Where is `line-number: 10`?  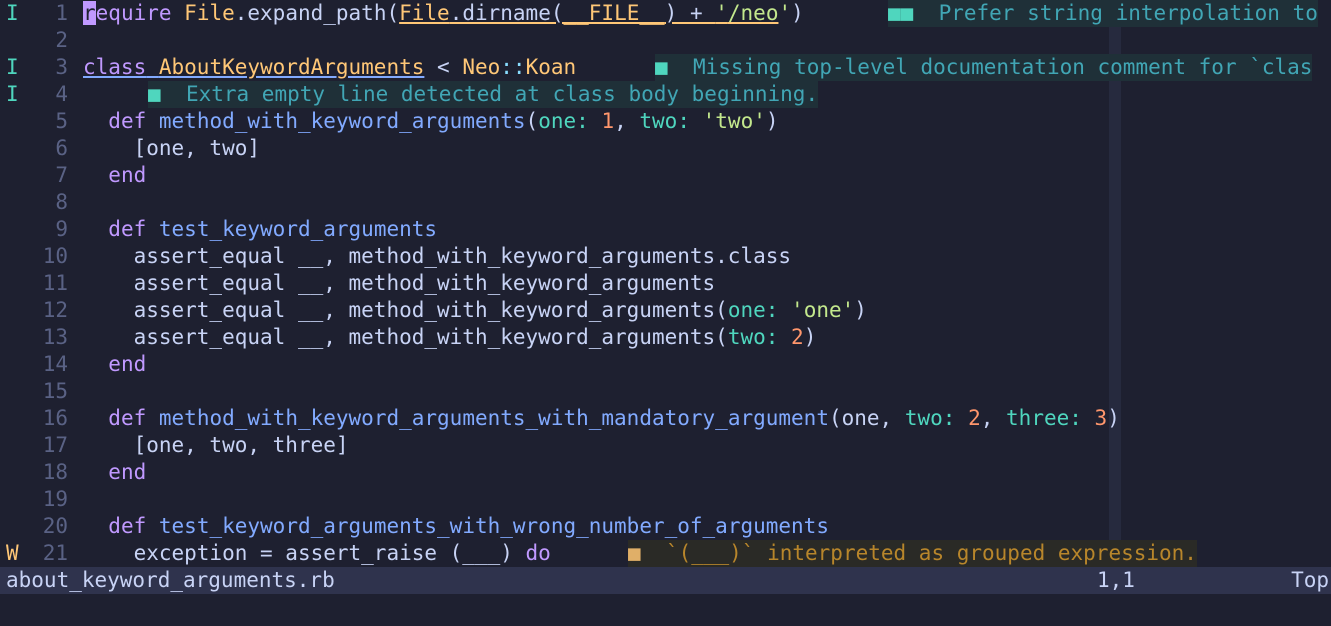 line-number: 10 is located at coordinates (55, 256).